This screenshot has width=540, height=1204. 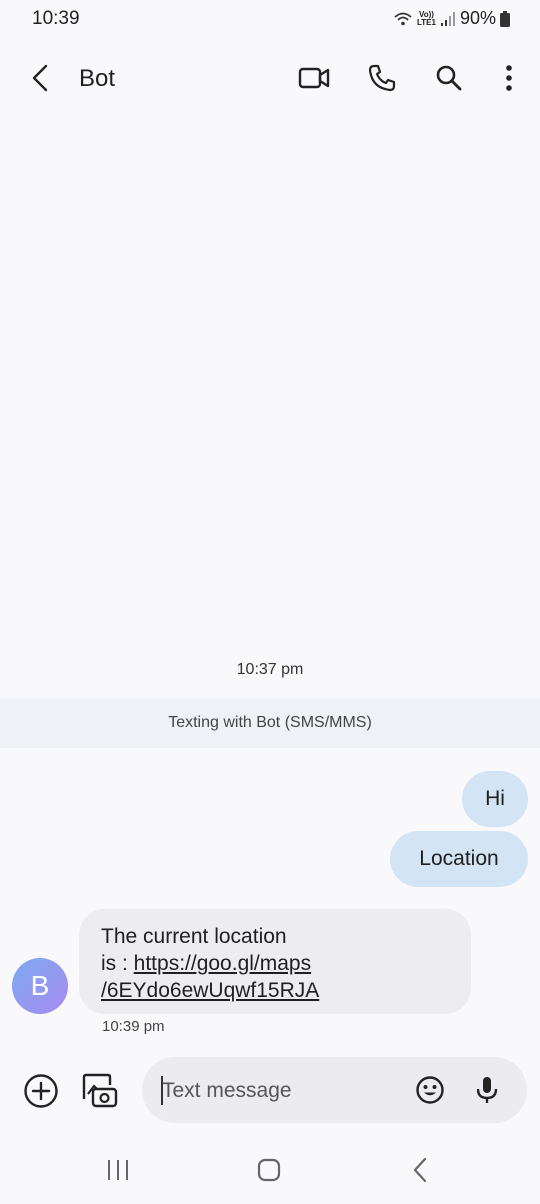 I want to click on date-divider: 10:37 pm, so click(x=270, y=669).